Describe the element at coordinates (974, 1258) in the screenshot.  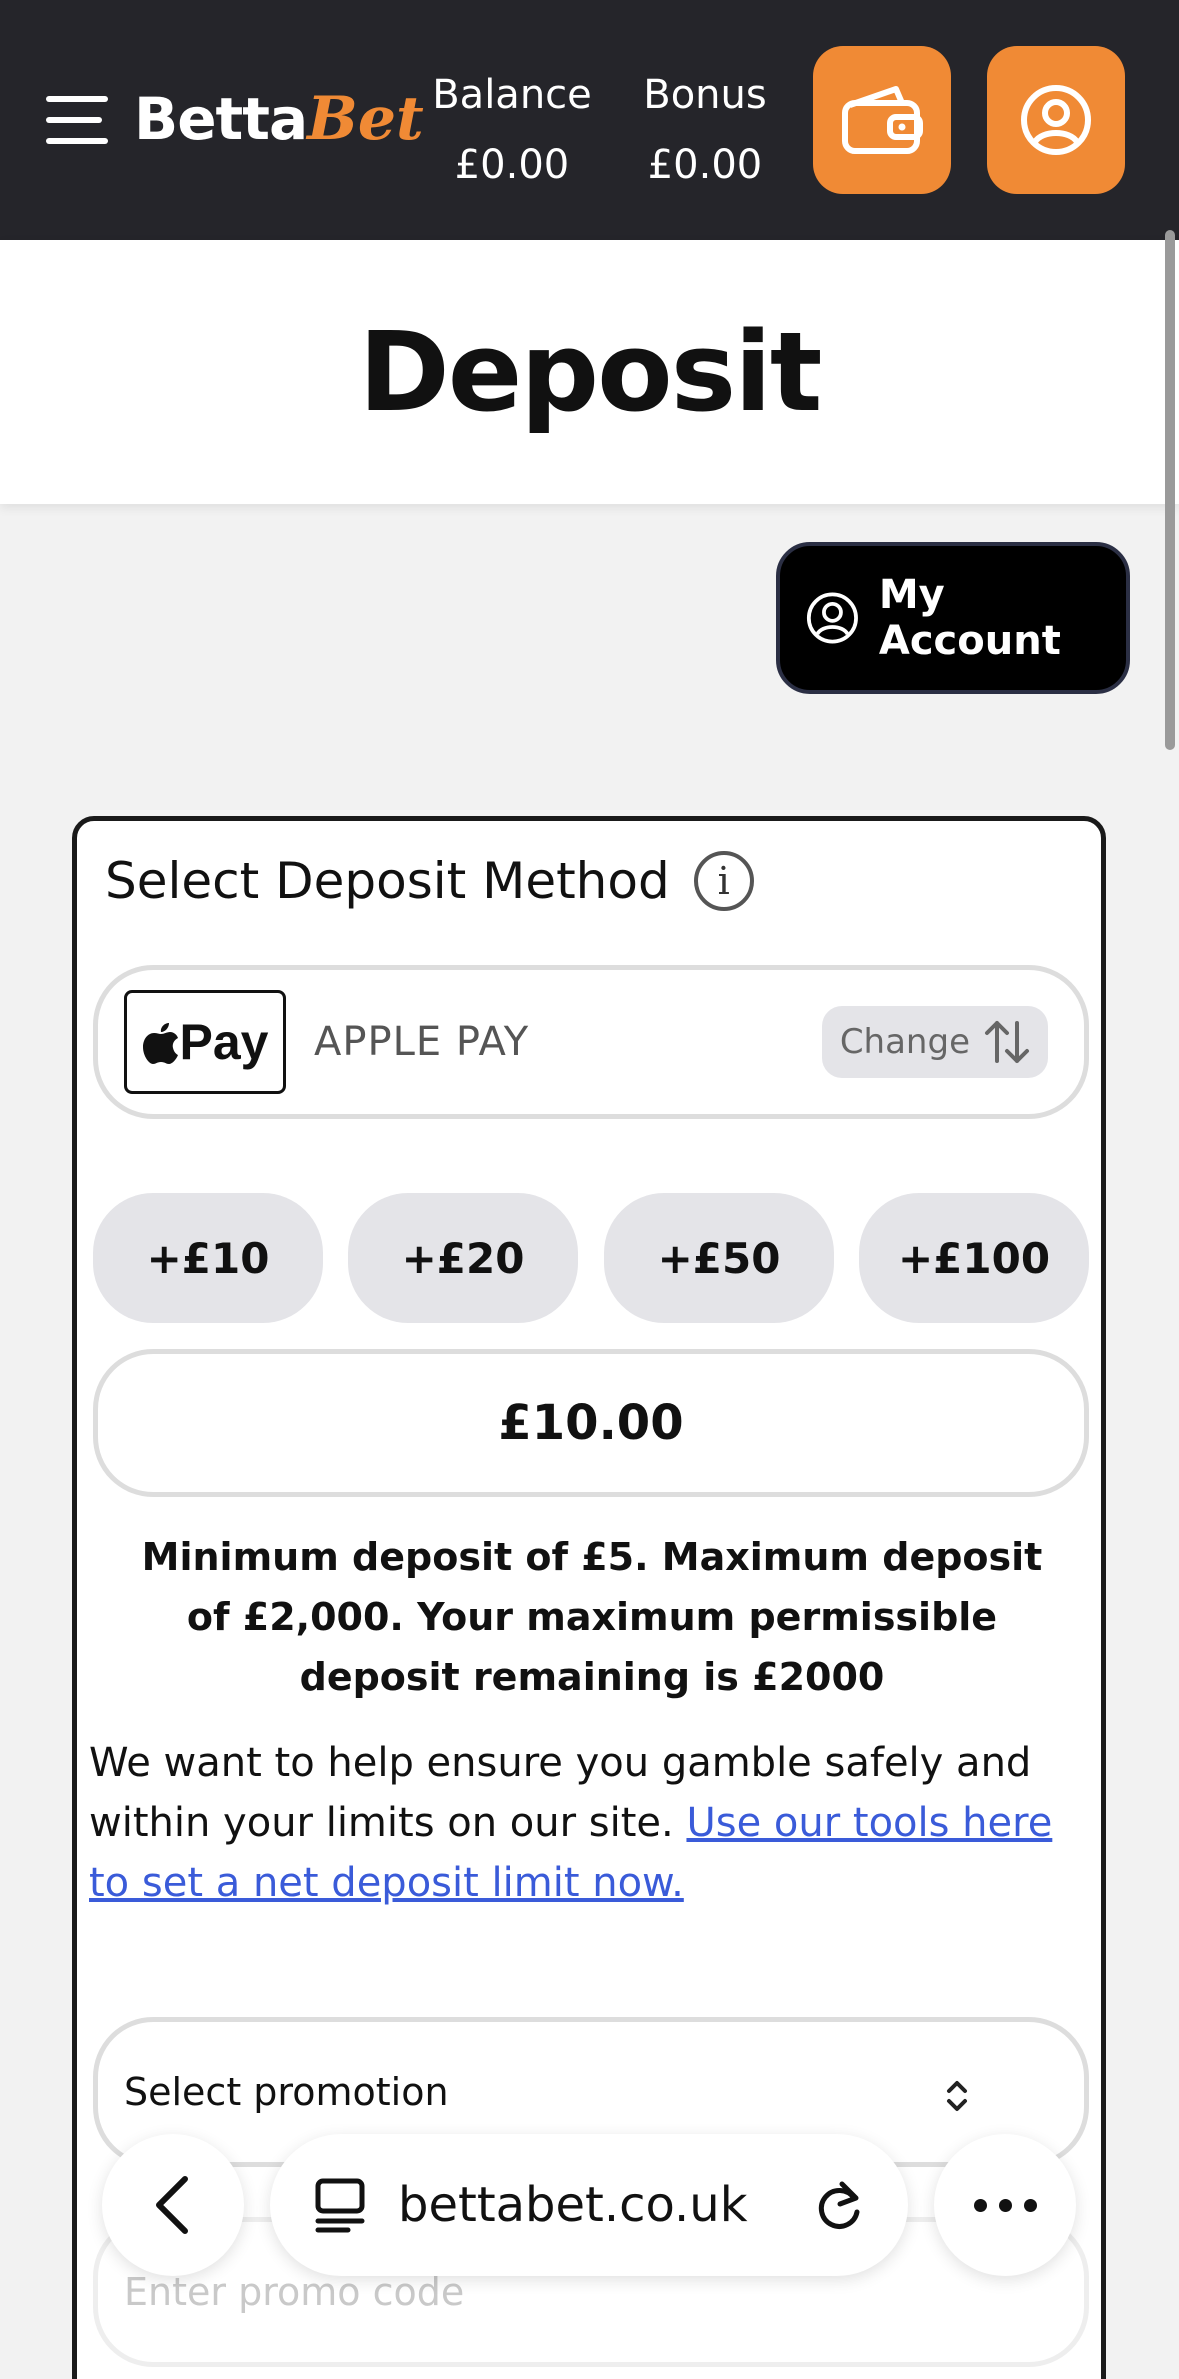
I see `quick-amount-100-button: +£100` at that location.